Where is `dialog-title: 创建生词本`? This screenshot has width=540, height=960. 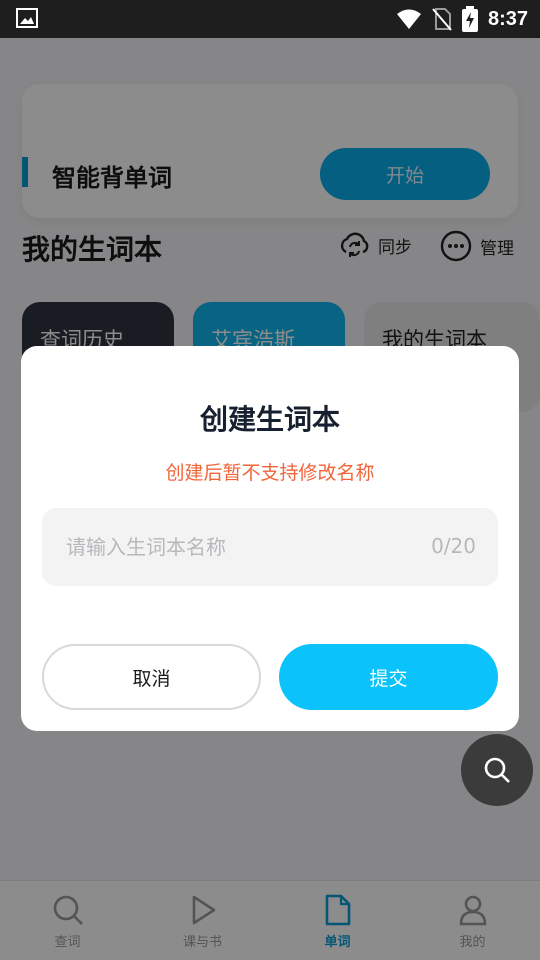 dialog-title: 创建生词本 is located at coordinates (269, 419).